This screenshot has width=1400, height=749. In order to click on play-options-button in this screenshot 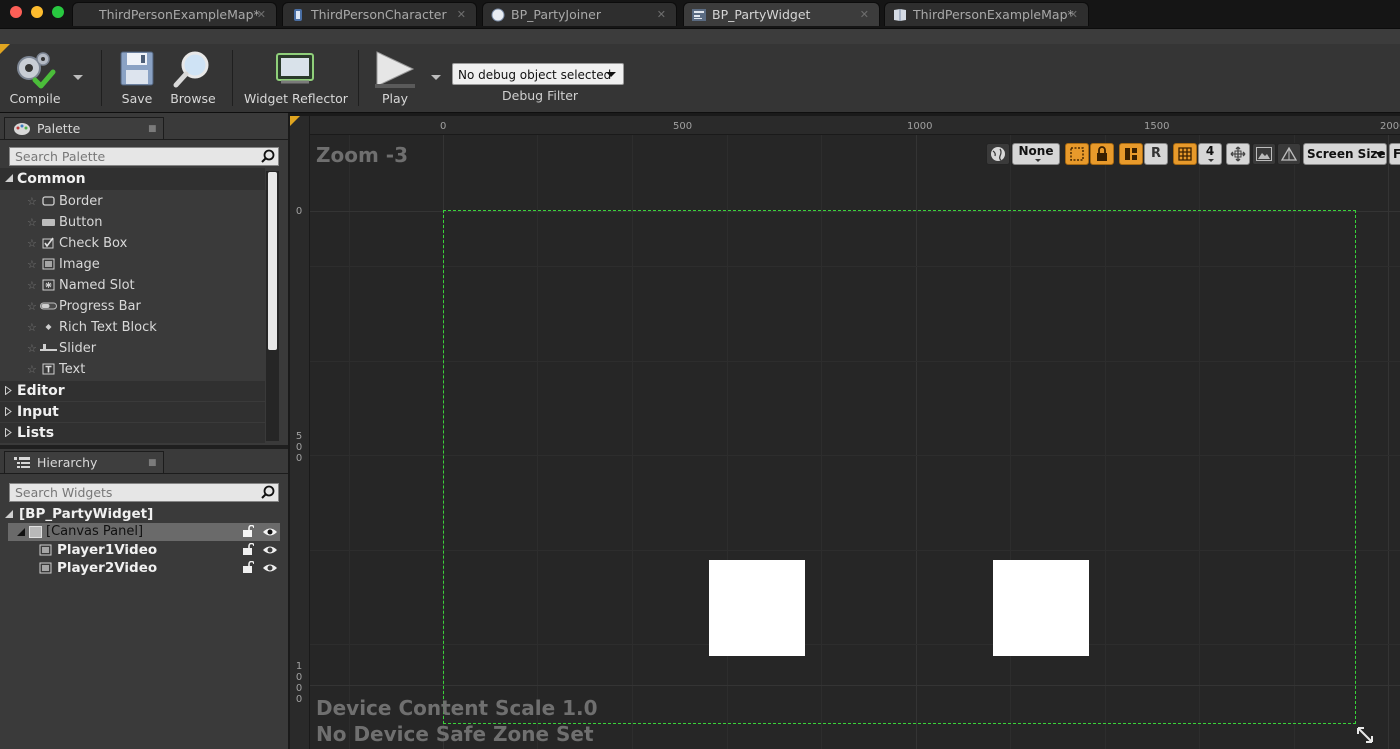, I will do `click(436, 77)`.